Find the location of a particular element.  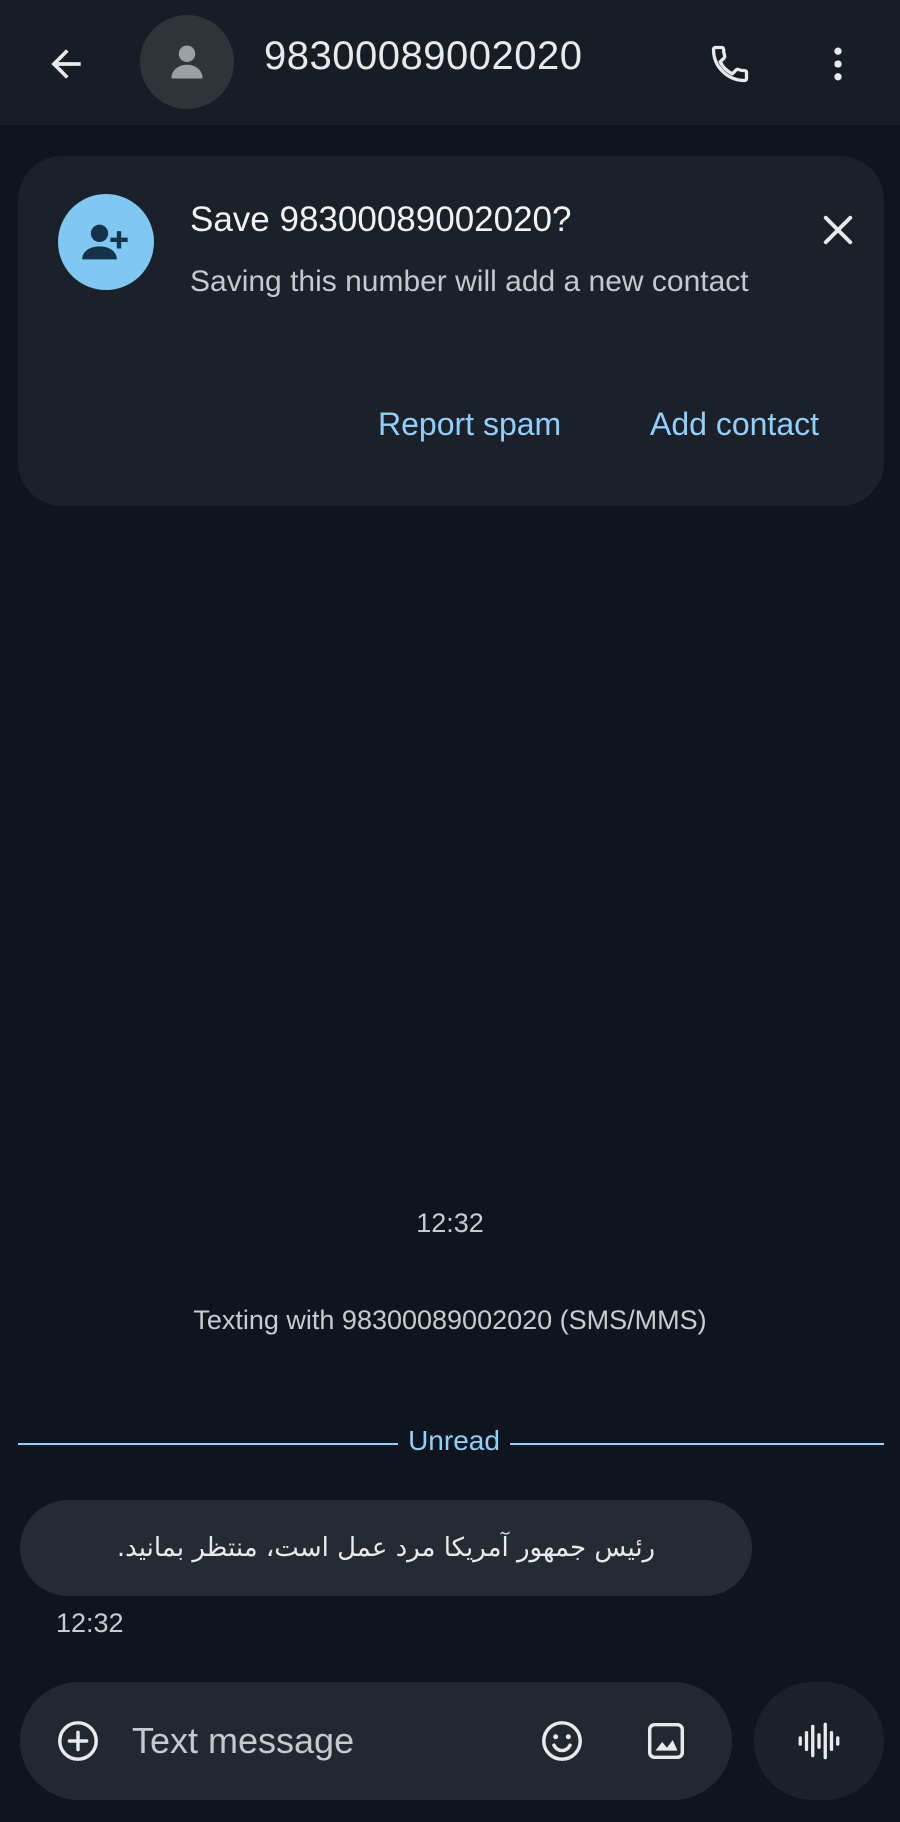

person-icon is located at coordinates (187, 62).